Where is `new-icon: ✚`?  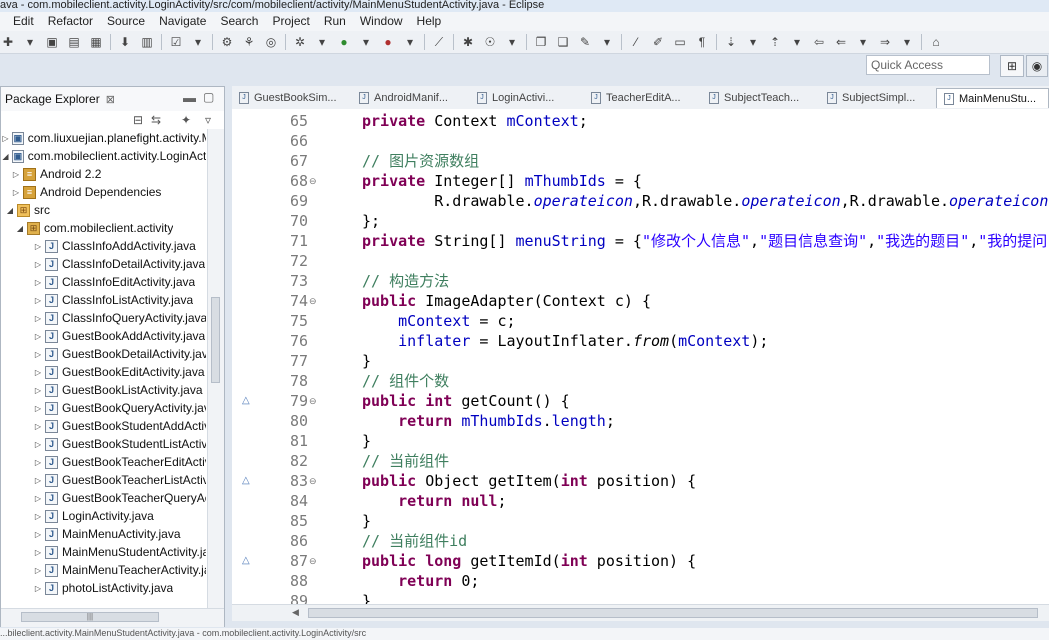
new-icon: ✚ is located at coordinates (8, 42).